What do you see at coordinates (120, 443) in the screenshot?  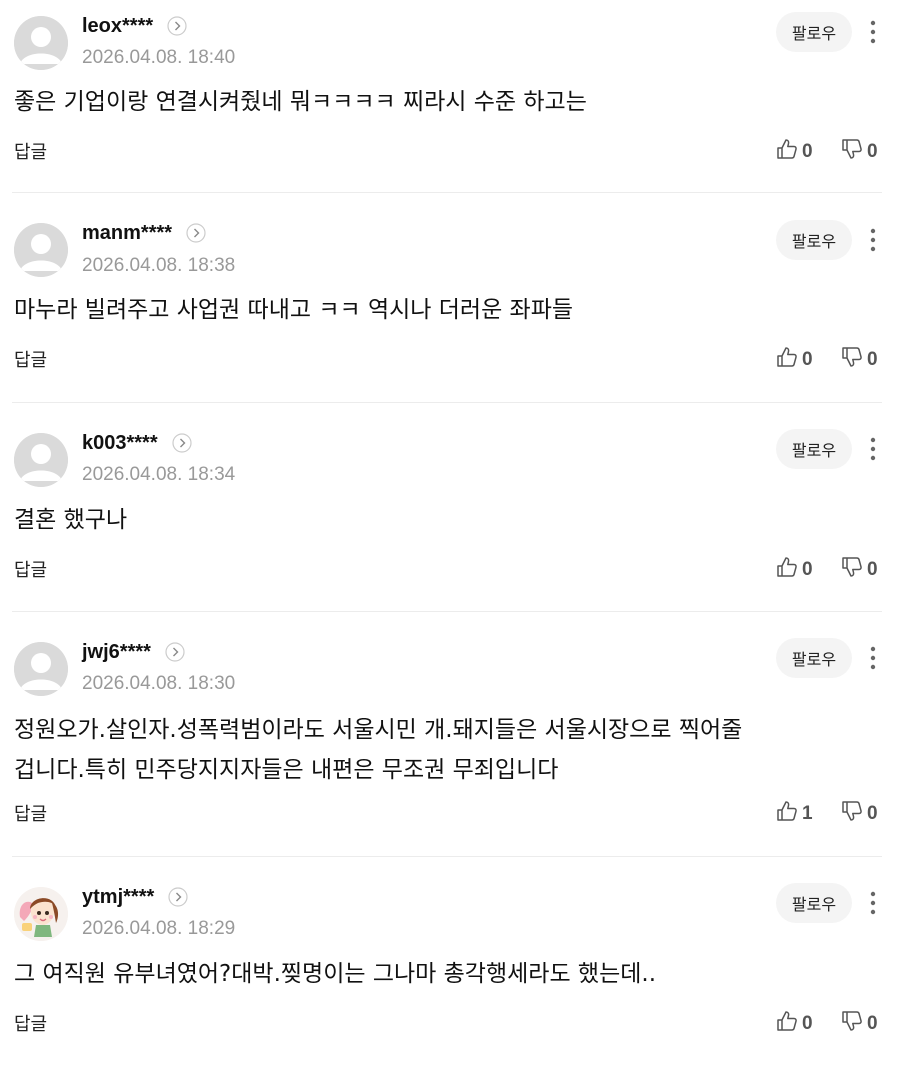 I see `username: k003****` at bounding box center [120, 443].